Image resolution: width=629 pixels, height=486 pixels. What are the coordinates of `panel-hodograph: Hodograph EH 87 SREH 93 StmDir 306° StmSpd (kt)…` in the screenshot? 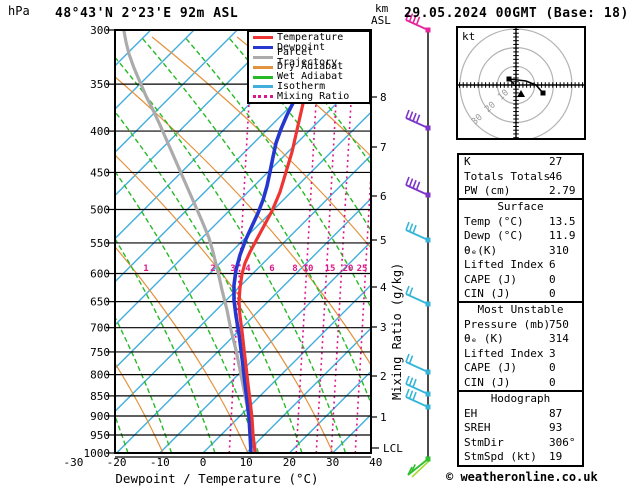 It's located at (520, 428).